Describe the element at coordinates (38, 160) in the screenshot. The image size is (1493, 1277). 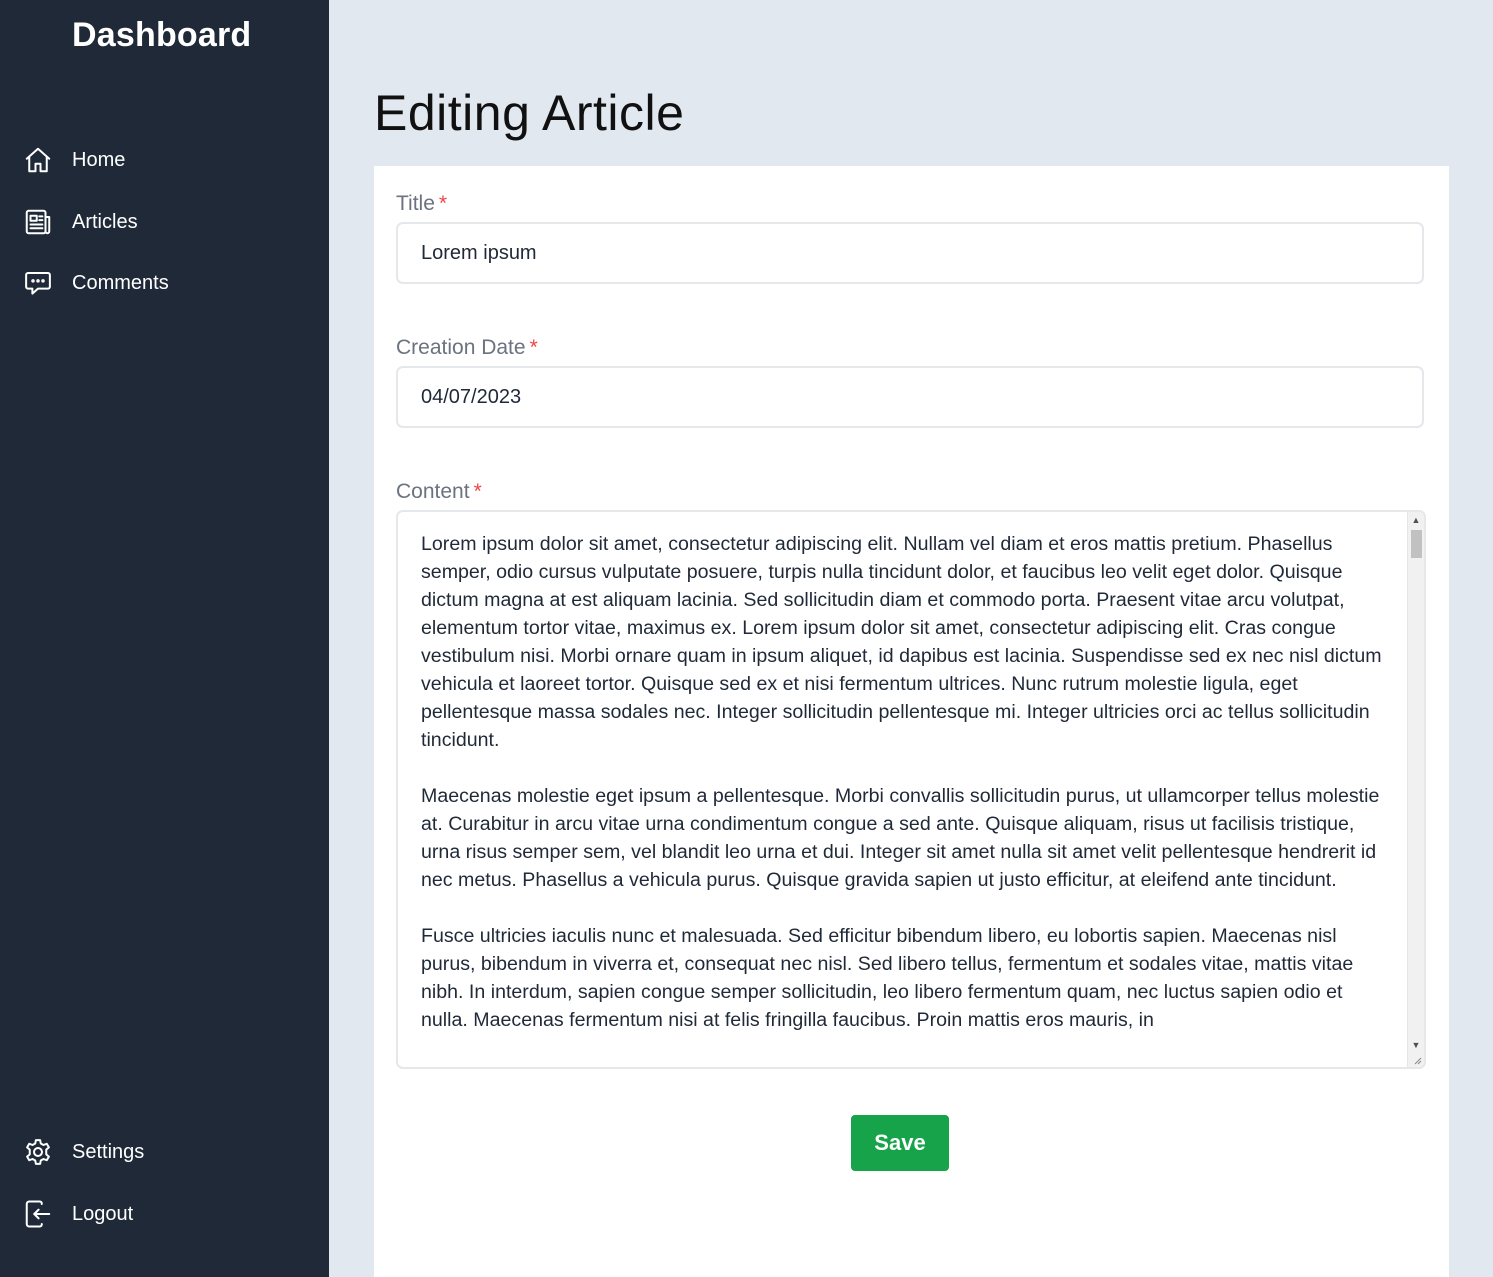
I see `home-icon` at that location.